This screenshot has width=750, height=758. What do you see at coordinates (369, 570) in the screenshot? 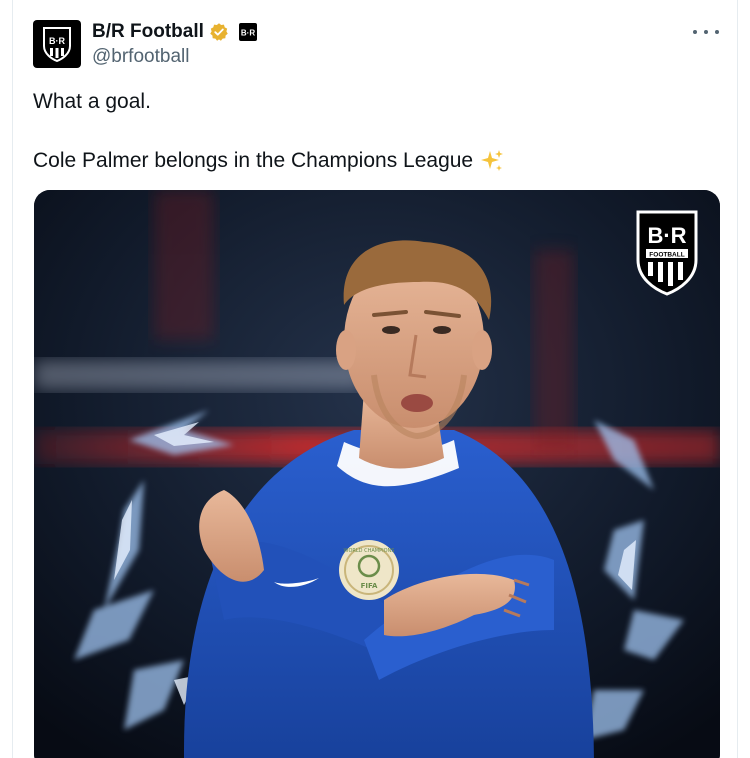
I see `world-champions-badge: WORLD CHAMPIONS FIFA` at bounding box center [369, 570].